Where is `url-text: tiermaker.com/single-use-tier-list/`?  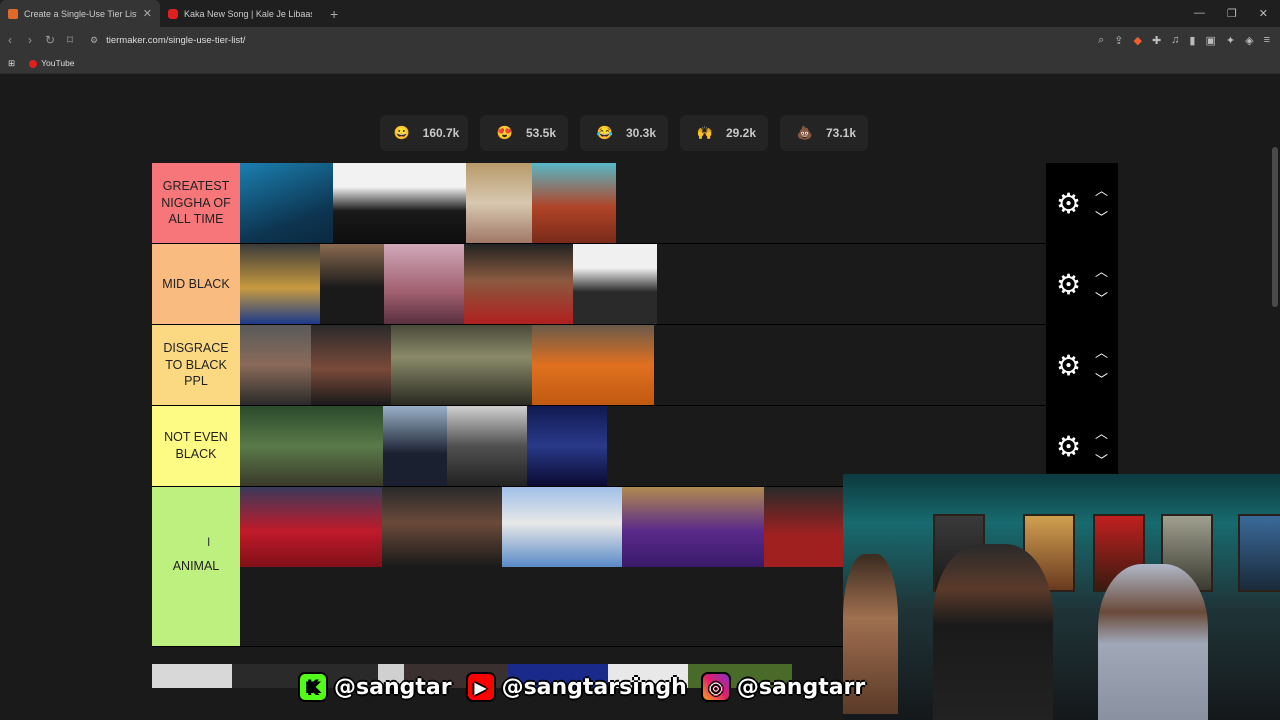 url-text: tiermaker.com/single-use-tier-list/ is located at coordinates (176, 40).